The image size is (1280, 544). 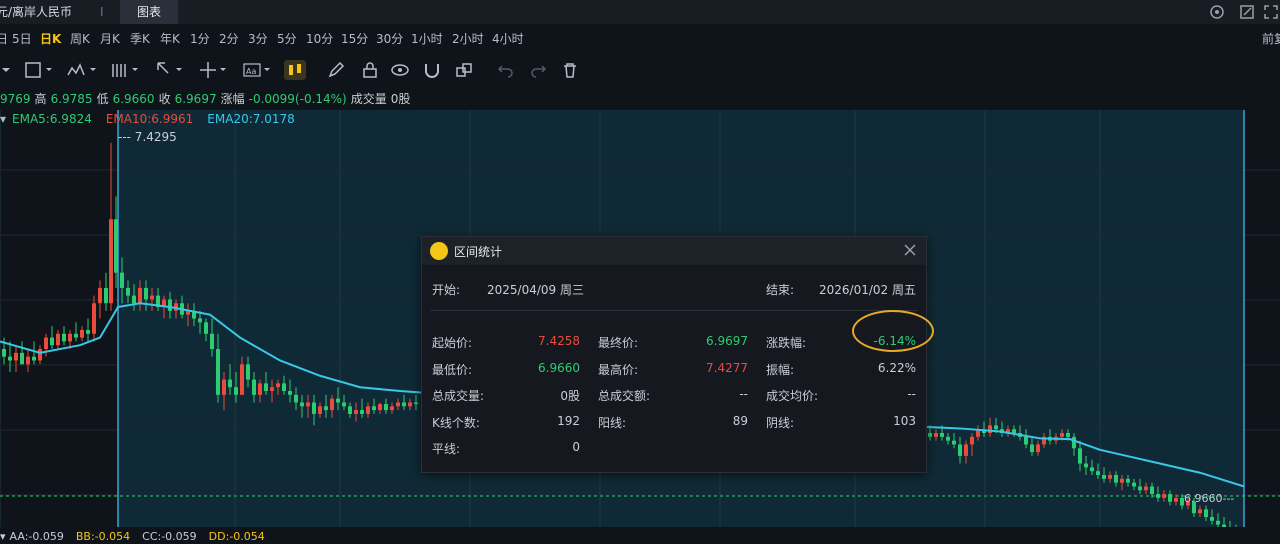 I want to click on period-day-partial: 日, so click(x=4, y=38).